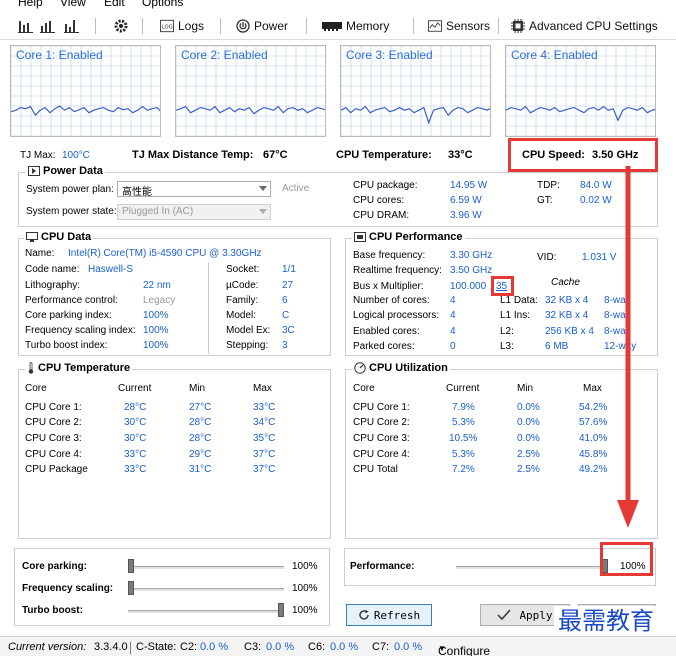 The width and height of the screenshot is (676, 656). I want to click on menu-options: Options, so click(162, 4).